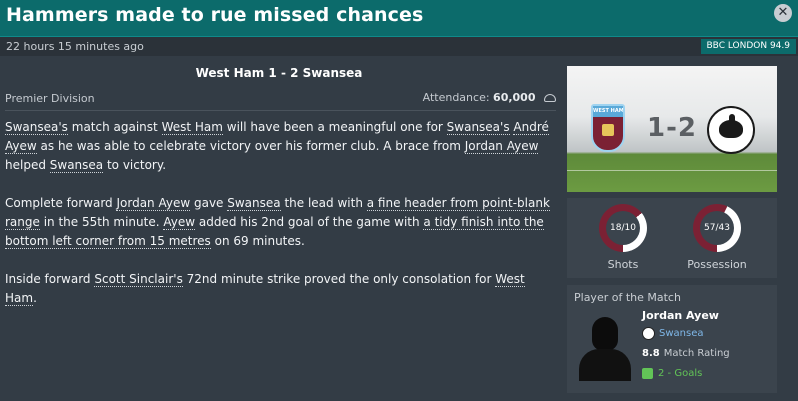 This screenshot has width=798, height=401. What do you see at coordinates (731, 130) in the screenshot?
I see `swansea-crest-icon` at bounding box center [731, 130].